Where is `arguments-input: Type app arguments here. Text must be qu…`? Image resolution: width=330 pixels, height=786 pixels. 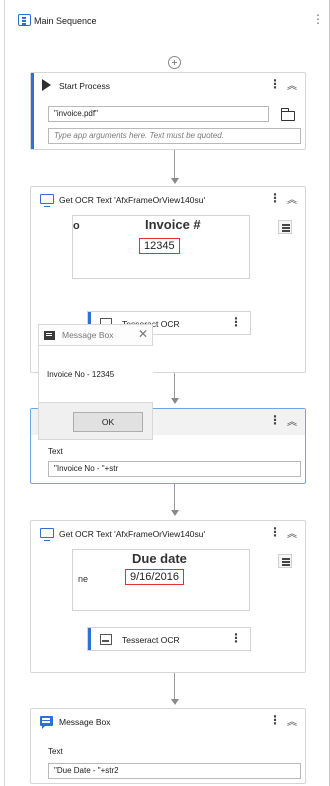
arguments-input: Type app arguments here. Text must be qu… is located at coordinates (174, 136).